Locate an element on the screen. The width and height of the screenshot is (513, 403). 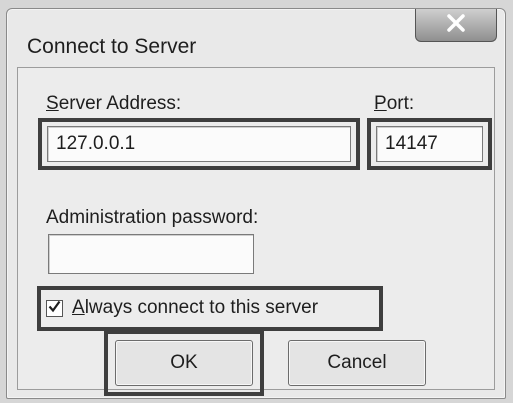
admin-password-label: Administration password: is located at coordinates (152, 217).